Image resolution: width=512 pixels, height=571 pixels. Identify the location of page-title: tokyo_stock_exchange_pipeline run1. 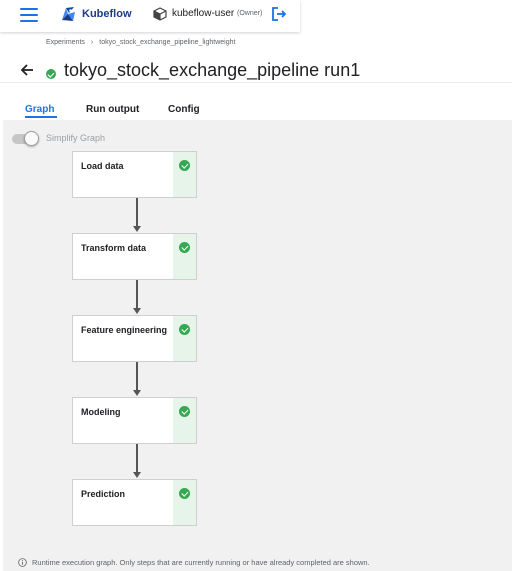
(212, 70).